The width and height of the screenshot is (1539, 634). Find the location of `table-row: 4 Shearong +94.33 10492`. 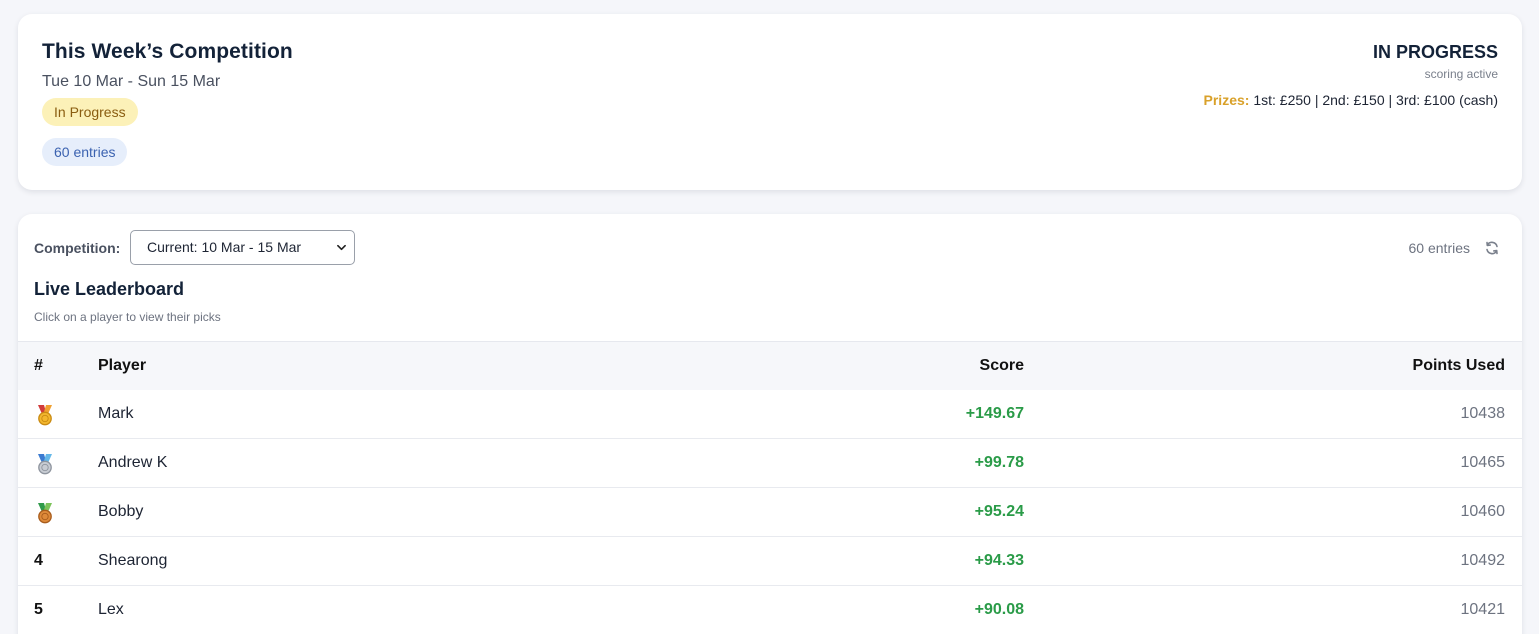

table-row: 4 Shearong +94.33 10492 is located at coordinates (770, 561).